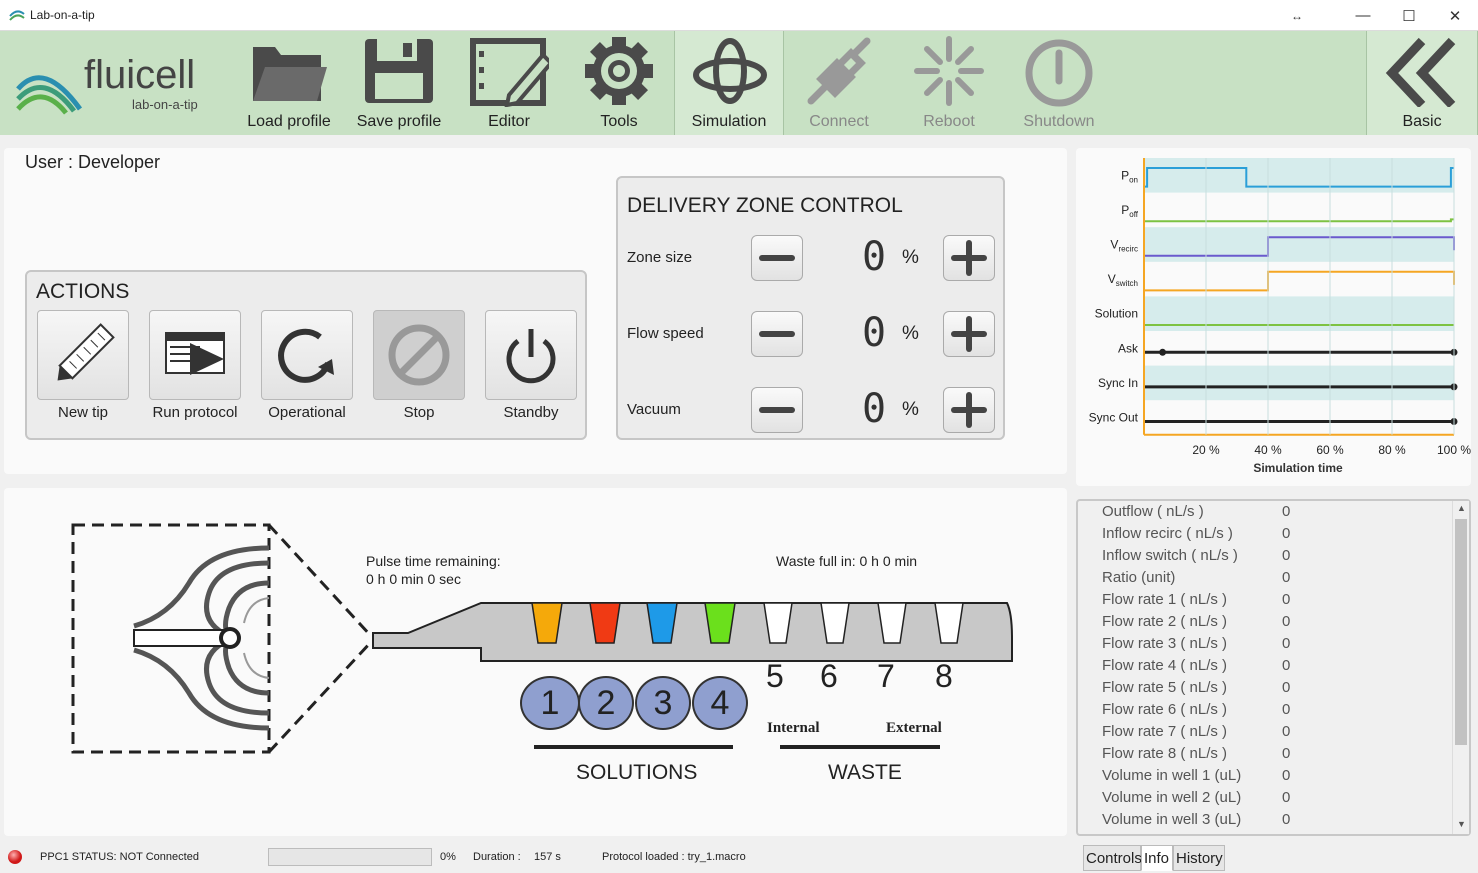 The image size is (1478, 873). Describe the element at coordinates (140, 75) in the screenshot. I see `logo-name: fluicell` at that location.